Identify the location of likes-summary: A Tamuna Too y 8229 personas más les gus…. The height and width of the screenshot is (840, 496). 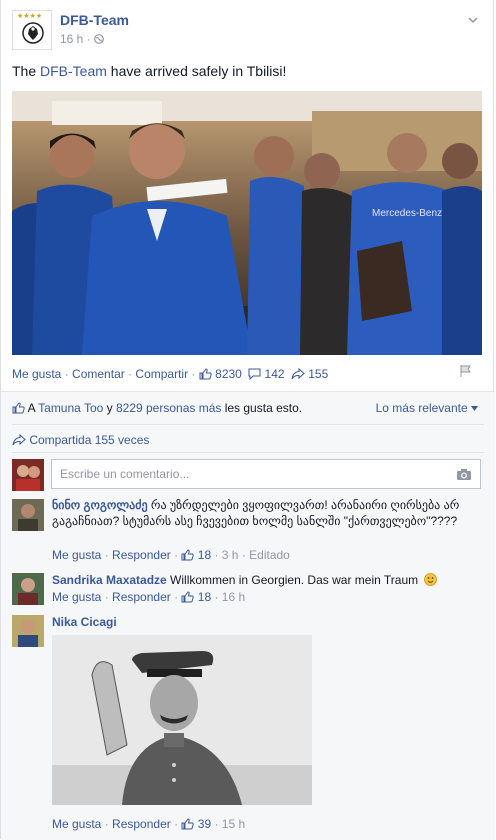
(157, 408).